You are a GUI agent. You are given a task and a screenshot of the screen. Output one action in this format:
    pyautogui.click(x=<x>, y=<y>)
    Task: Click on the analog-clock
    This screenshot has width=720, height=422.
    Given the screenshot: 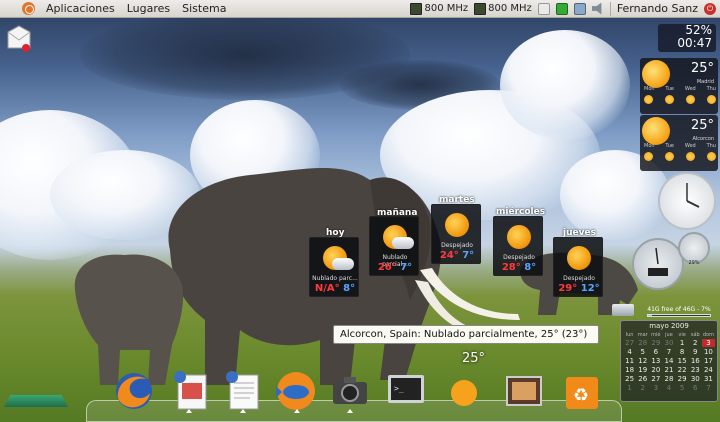 What is the action you would take?
    pyautogui.click(x=687, y=201)
    